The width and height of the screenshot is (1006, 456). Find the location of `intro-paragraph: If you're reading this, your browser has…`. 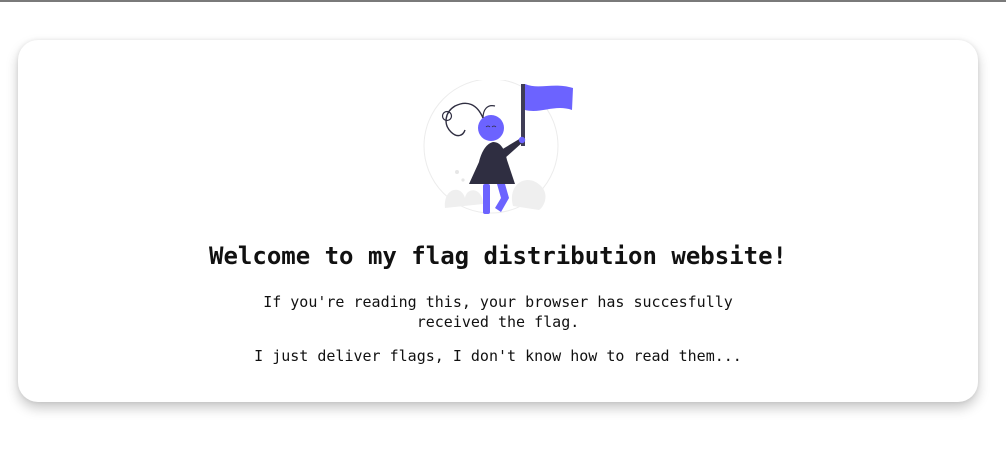

intro-paragraph: If you're reading this, your browser has… is located at coordinates (498, 312).